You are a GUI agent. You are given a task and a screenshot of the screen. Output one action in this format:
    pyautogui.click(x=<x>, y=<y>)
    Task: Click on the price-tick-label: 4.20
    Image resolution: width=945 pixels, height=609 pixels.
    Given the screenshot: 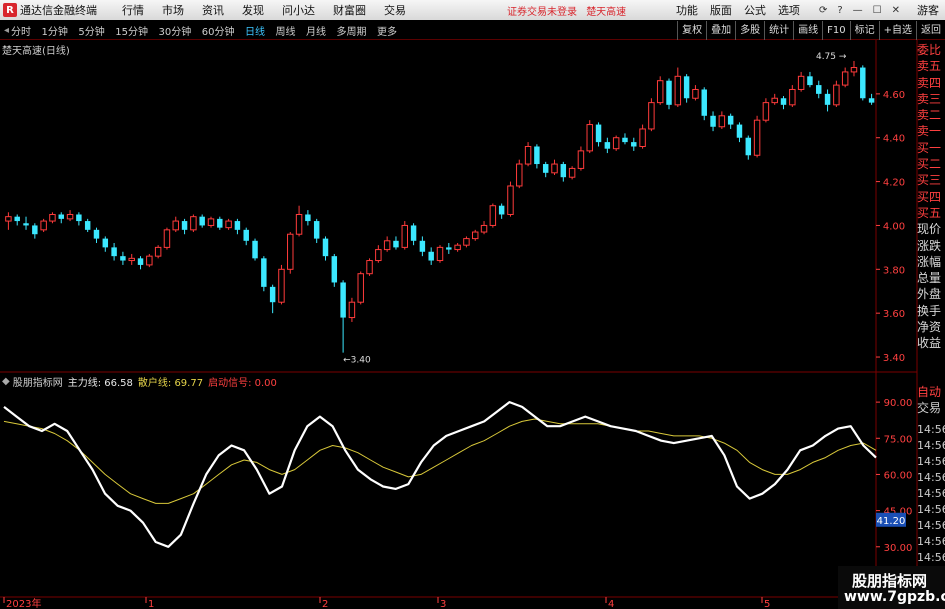 What is the action you would take?
    pyautogui.click(x=894, y=183)
    